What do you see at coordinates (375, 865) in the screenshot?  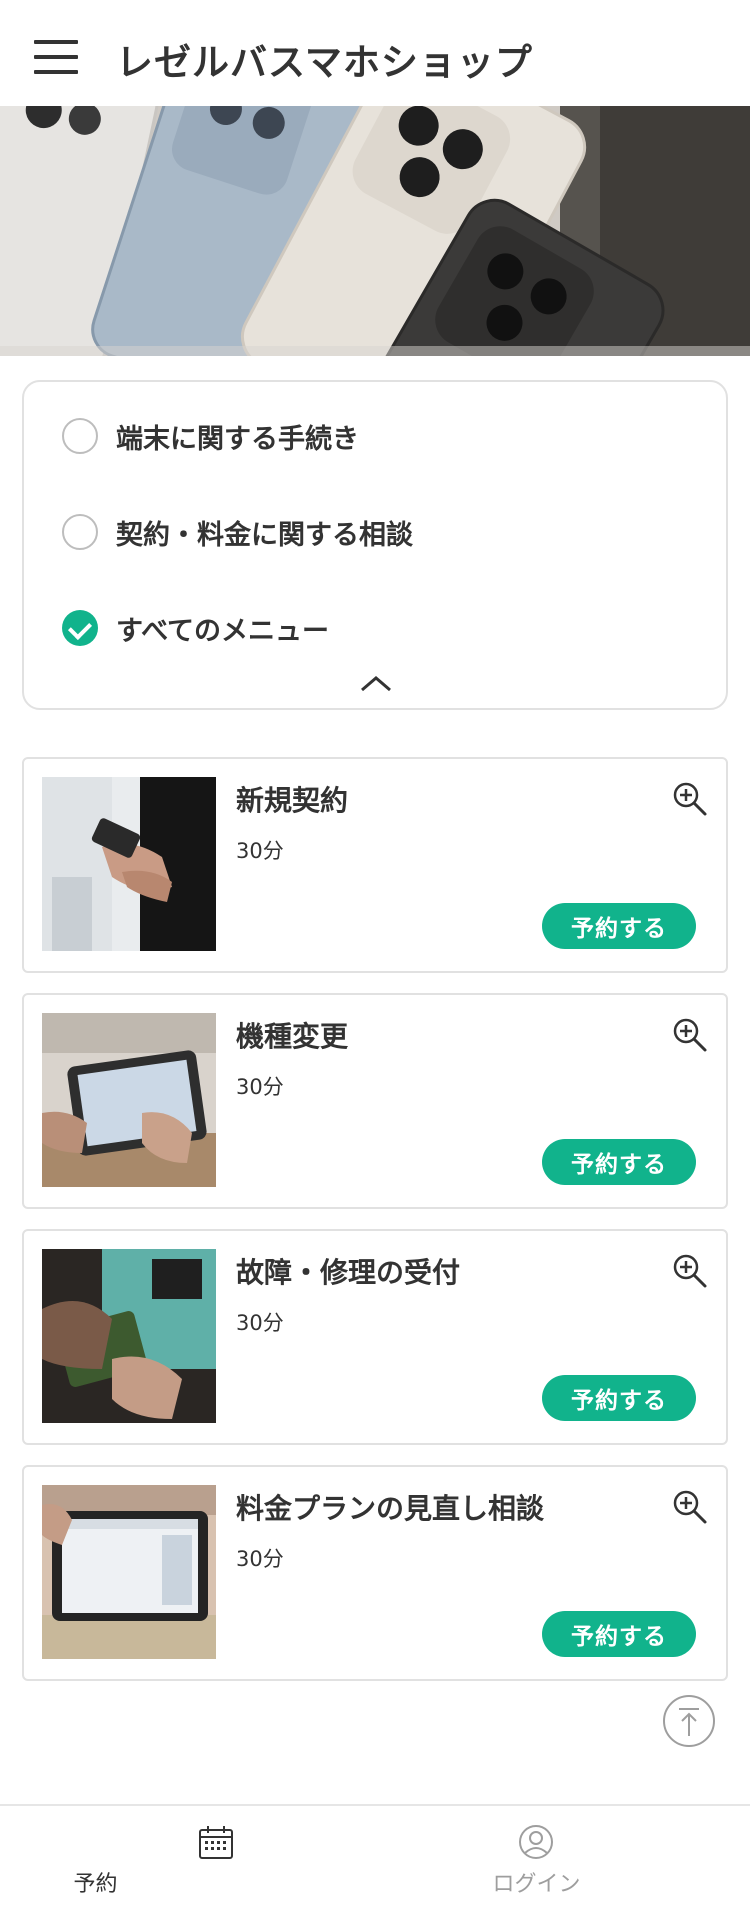 I see `menu-card-new-contract: 新規契約 30分 予約する` at bounding box center [375, 865].